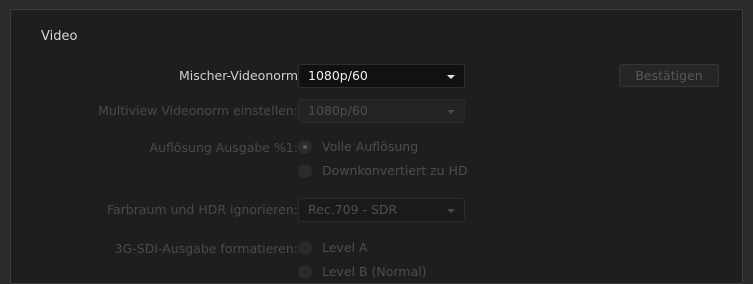 The height and width of the screenshot is (284, 753). What do you see at coordinates (338, 110) in the screenshot?
I see `multiview-norm-value: 1080p/60` at bounding box center [338, 110].